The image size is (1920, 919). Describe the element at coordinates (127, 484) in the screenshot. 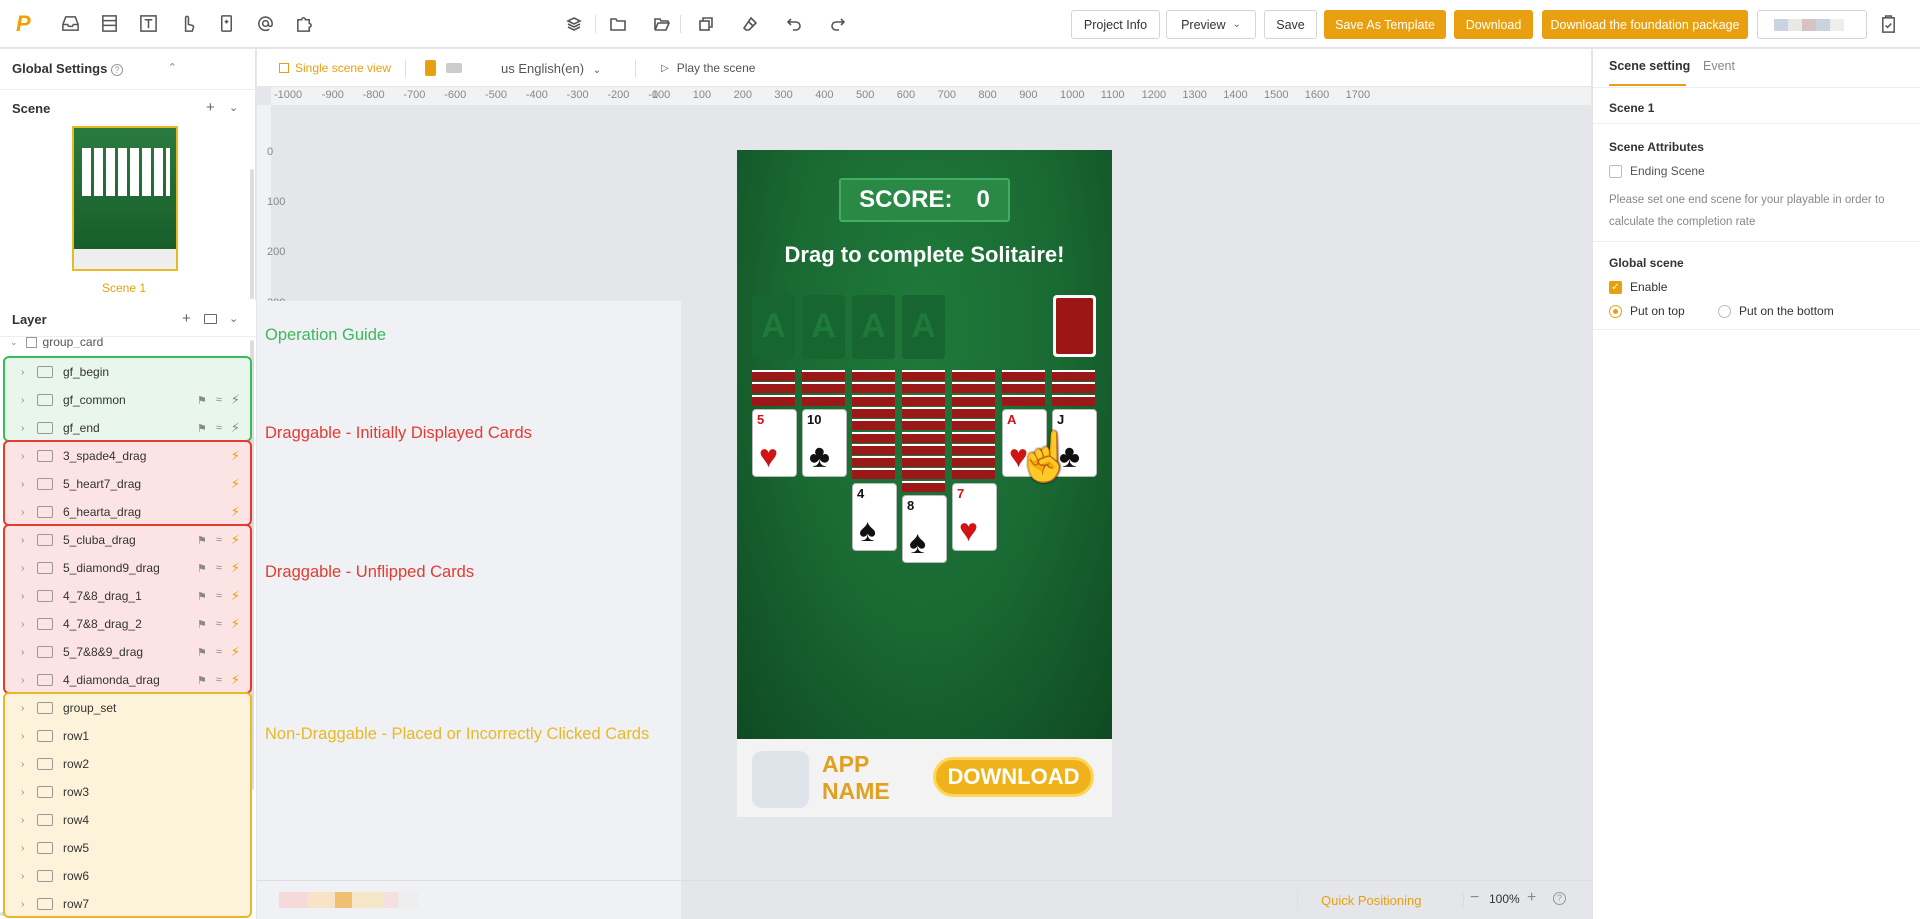

I see `layer-row: › 5_heart7_drag ⚡︎` at that location.